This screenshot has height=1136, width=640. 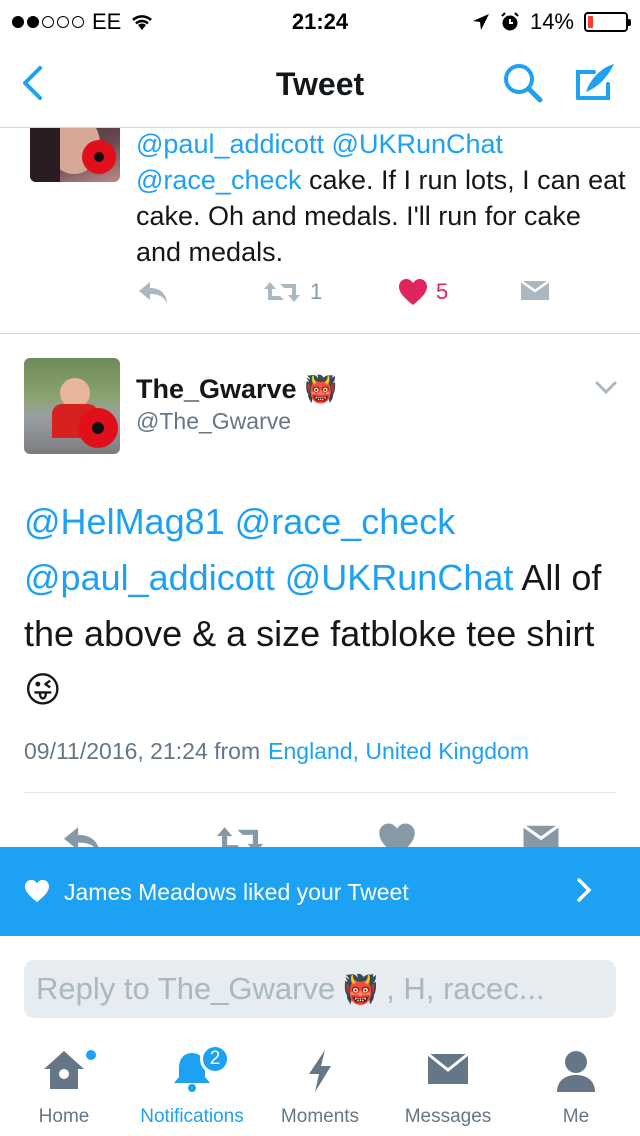 I want to click on mention-link: @UKRunChat, so click(x=399, y=577).